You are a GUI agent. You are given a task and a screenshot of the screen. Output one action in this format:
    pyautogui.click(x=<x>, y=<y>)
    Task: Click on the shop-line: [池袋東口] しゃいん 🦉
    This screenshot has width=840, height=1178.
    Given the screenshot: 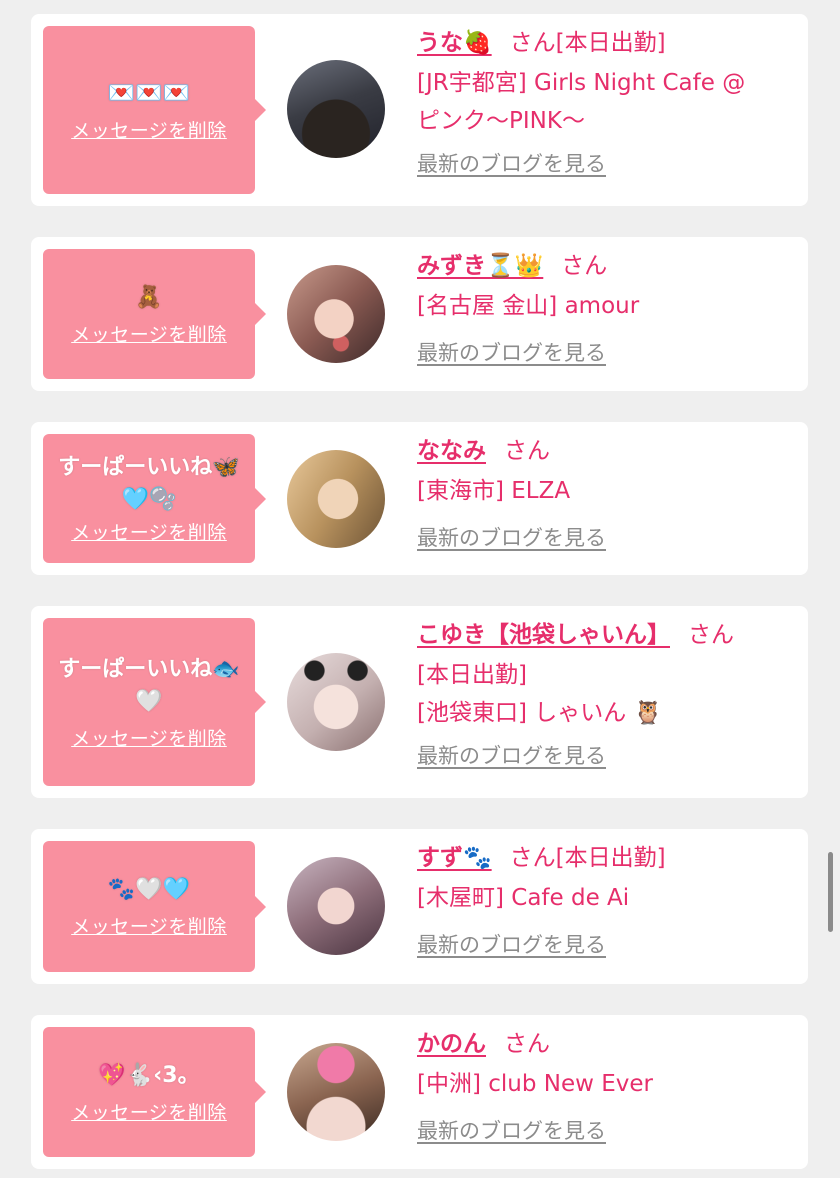 What is the action you would take?
    pyautogui.click(x=540, y=713)
    